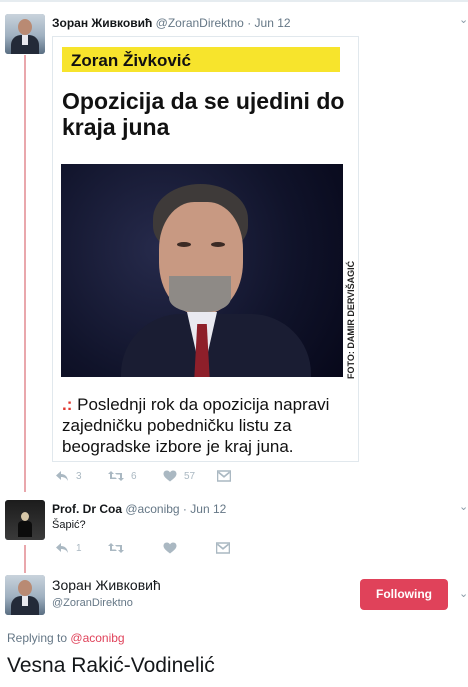 This screenshot has height=687, width=468. Describe the element at coordinates (70, 476) in the screenshot. I see `reply-button: 3` at that location.